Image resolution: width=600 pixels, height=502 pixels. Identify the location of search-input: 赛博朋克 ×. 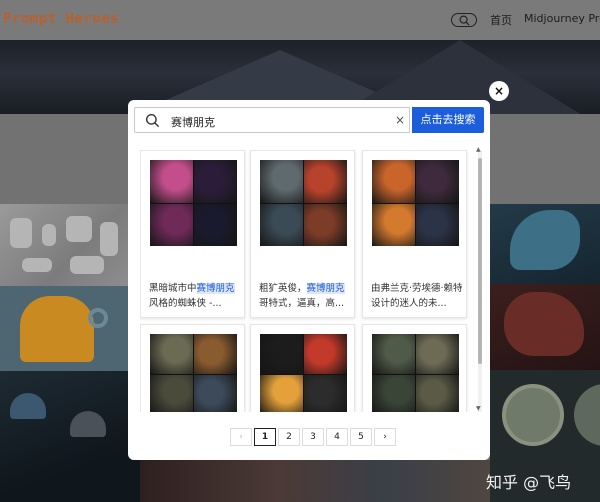
(272, 120).